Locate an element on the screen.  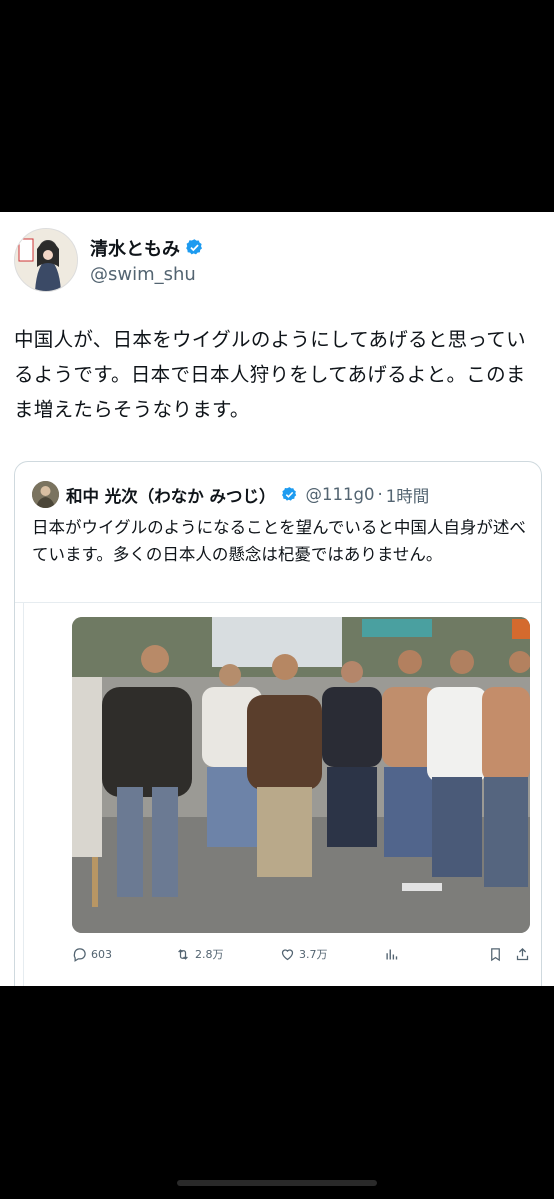
bookmark-icon is located at coordinates (495, 954).